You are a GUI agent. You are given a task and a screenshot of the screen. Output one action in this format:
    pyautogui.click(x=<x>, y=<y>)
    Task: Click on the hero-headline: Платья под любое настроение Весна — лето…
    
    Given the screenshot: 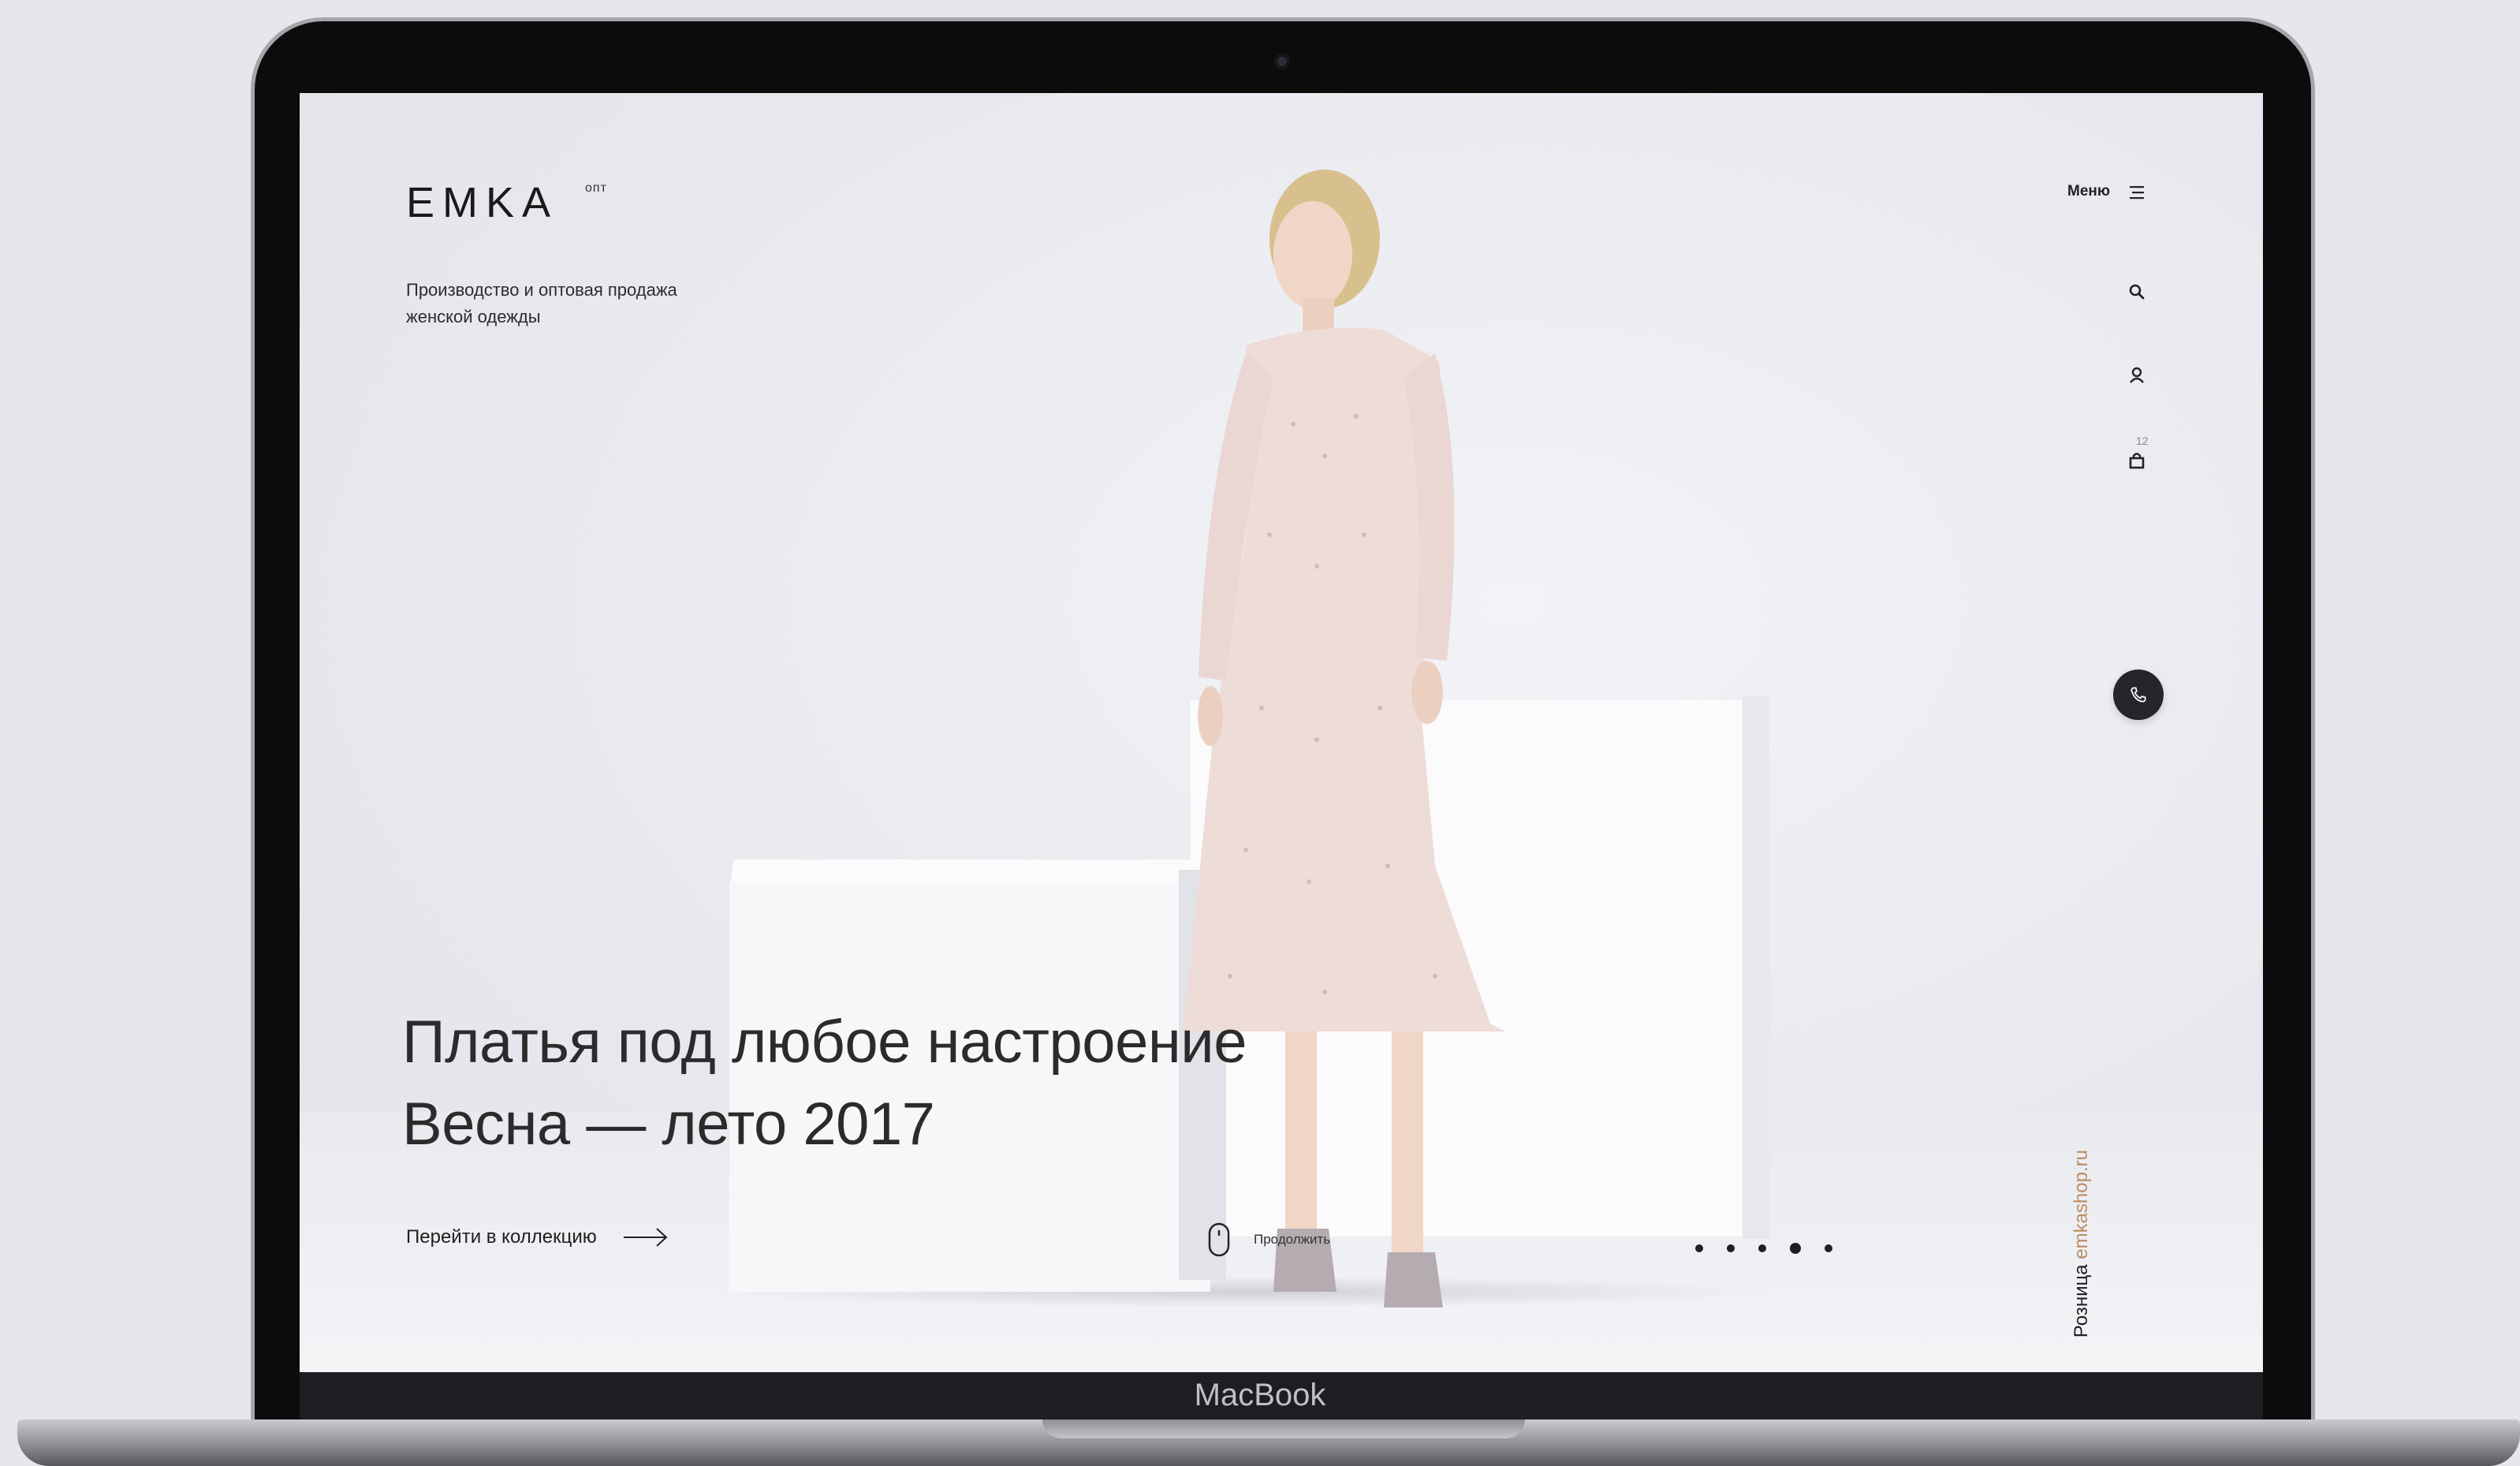 What is the action you would take?
    pyautogui.click(x=914, y=1084)
    